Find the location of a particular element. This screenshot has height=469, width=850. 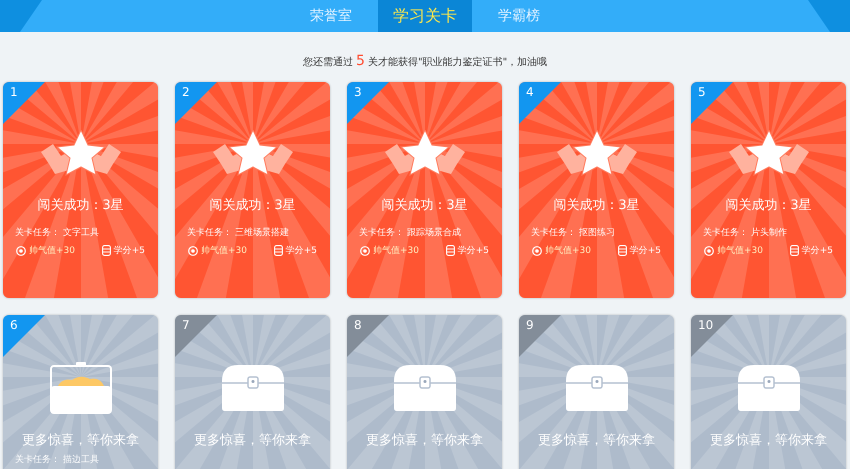

level-number: 8 is located at coordinates (358, 325).